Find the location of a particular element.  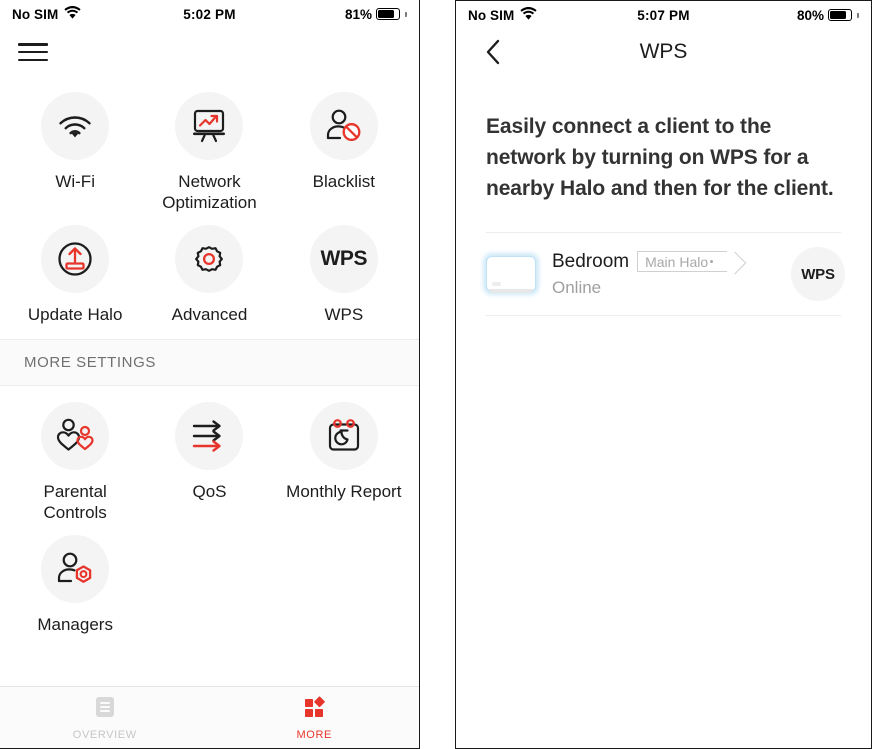

grid-item-label: QoS is located at coordinates (209, 491).